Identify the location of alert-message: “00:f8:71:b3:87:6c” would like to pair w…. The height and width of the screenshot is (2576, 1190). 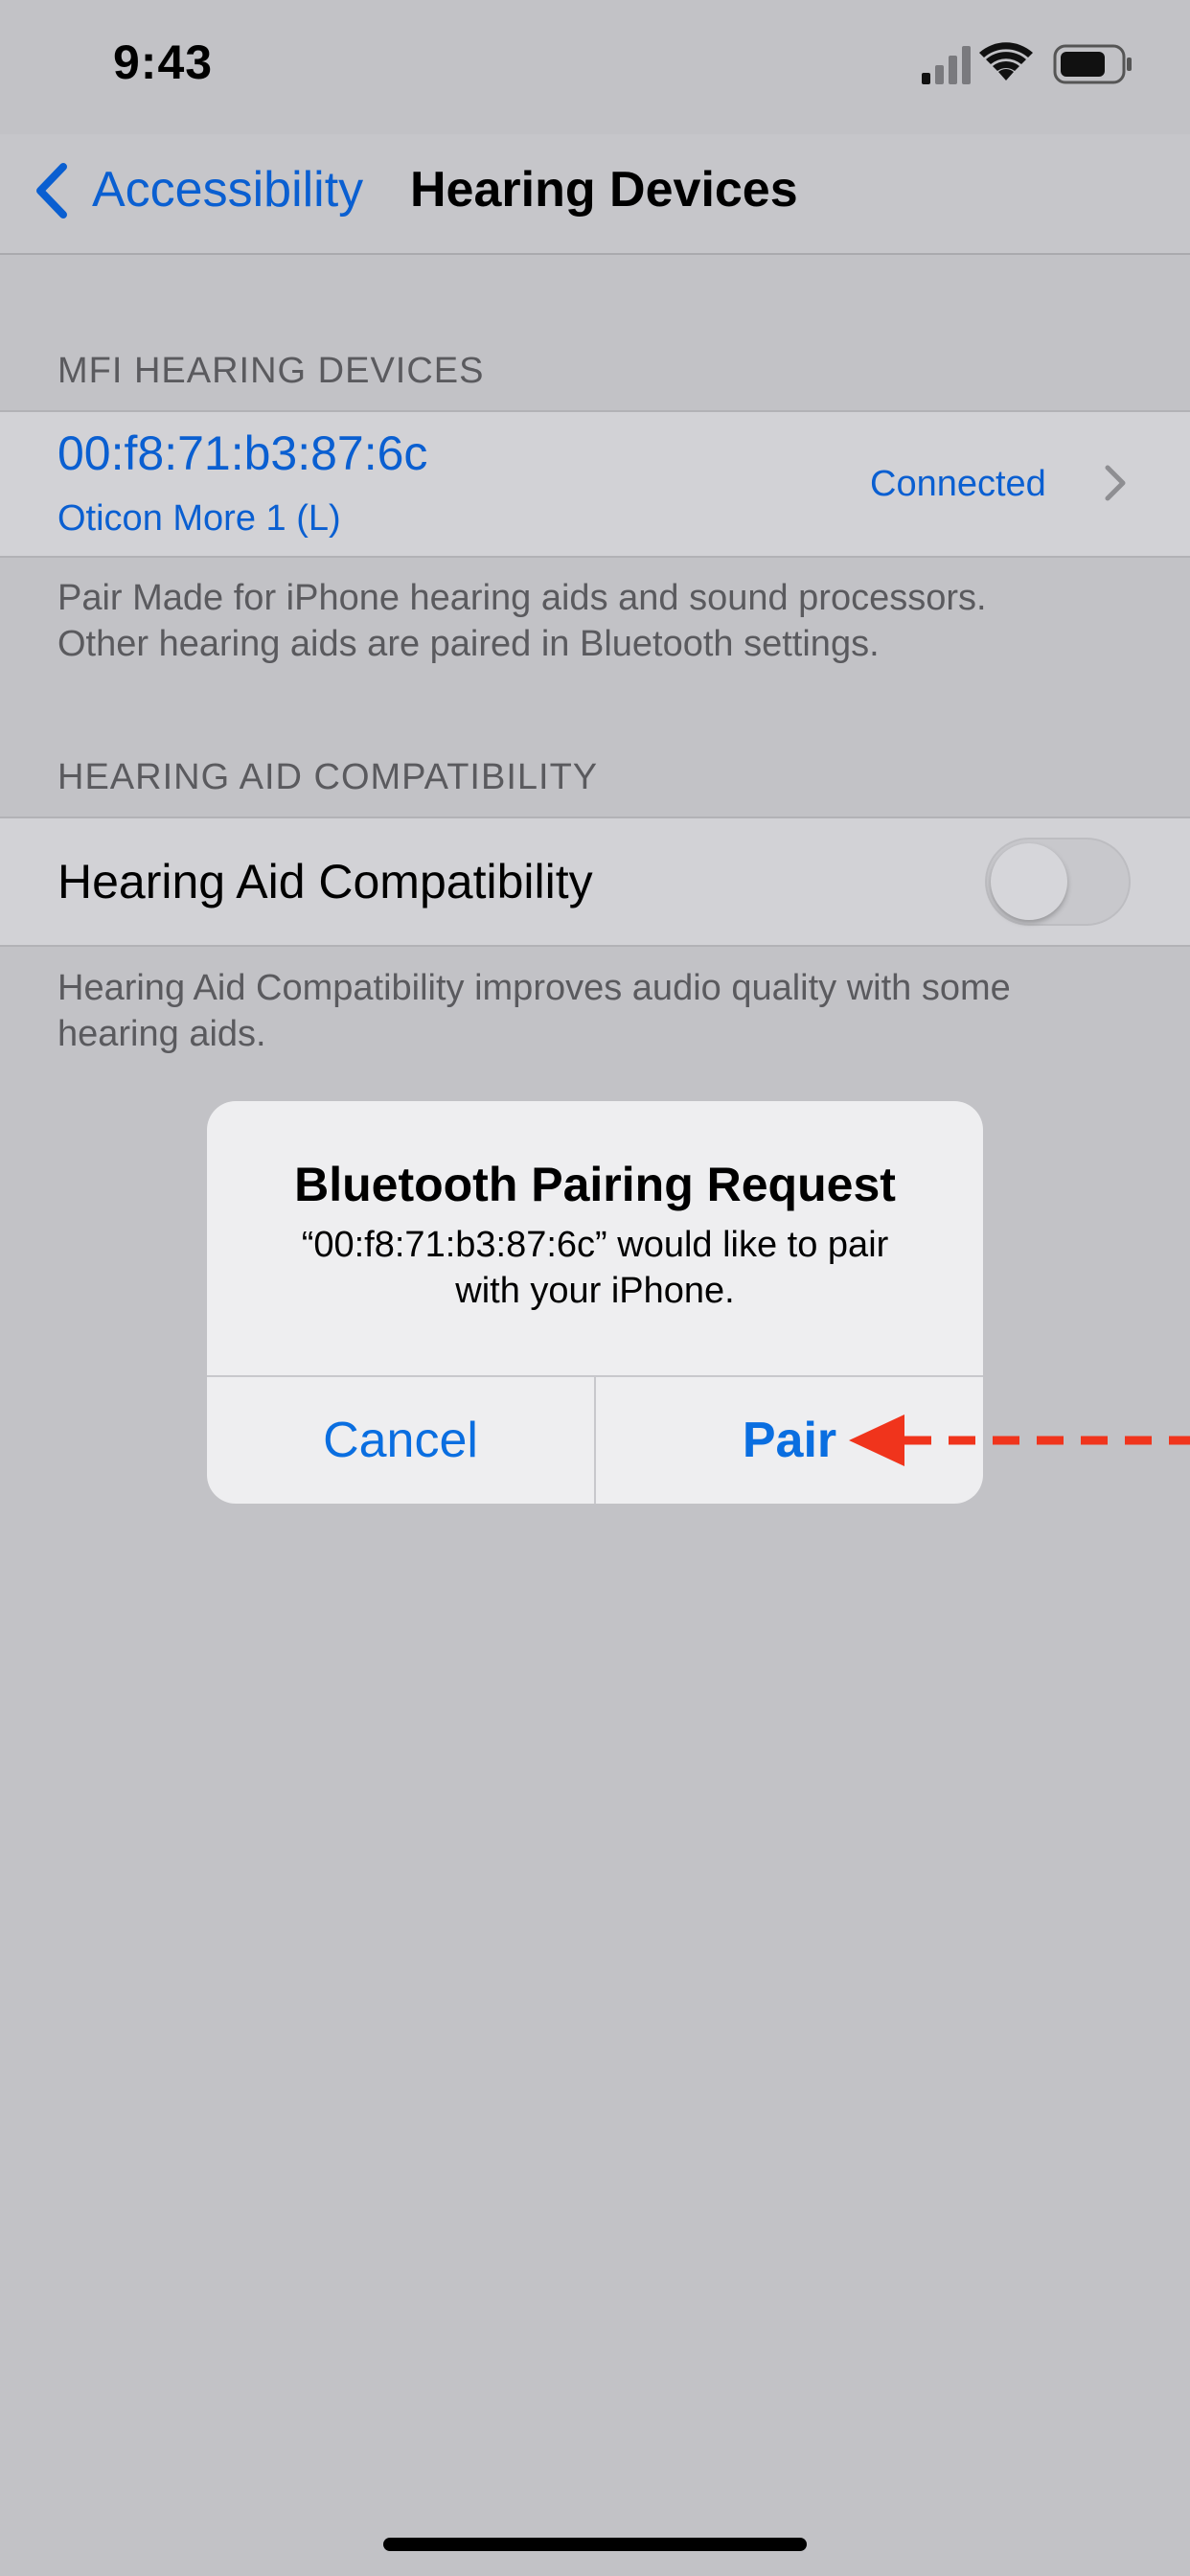
(595, 1268).